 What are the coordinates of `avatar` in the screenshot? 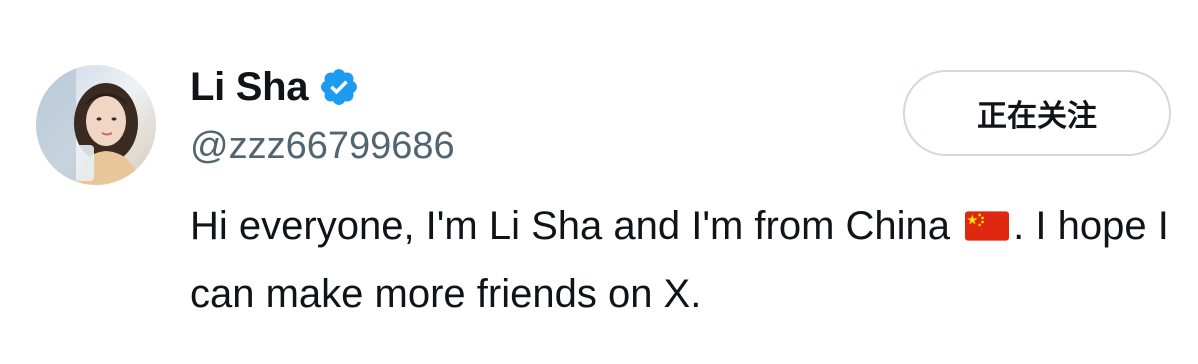 It's located at (96, 125).